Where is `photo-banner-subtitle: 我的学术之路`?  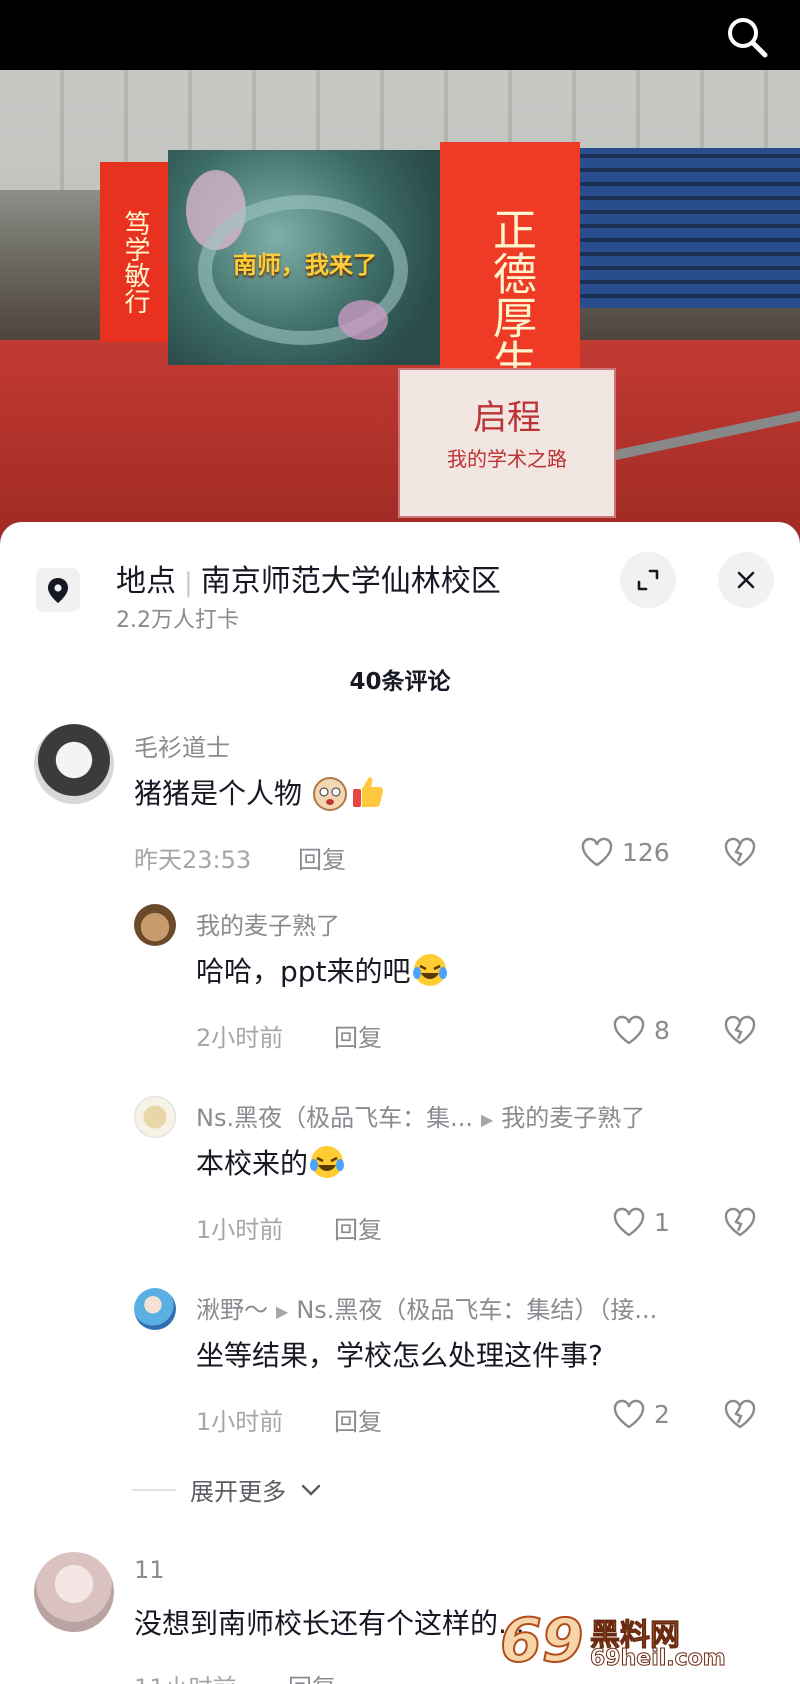
photo-banner-subtitle: 我的学术之路 is located at coordinates (507, 459).